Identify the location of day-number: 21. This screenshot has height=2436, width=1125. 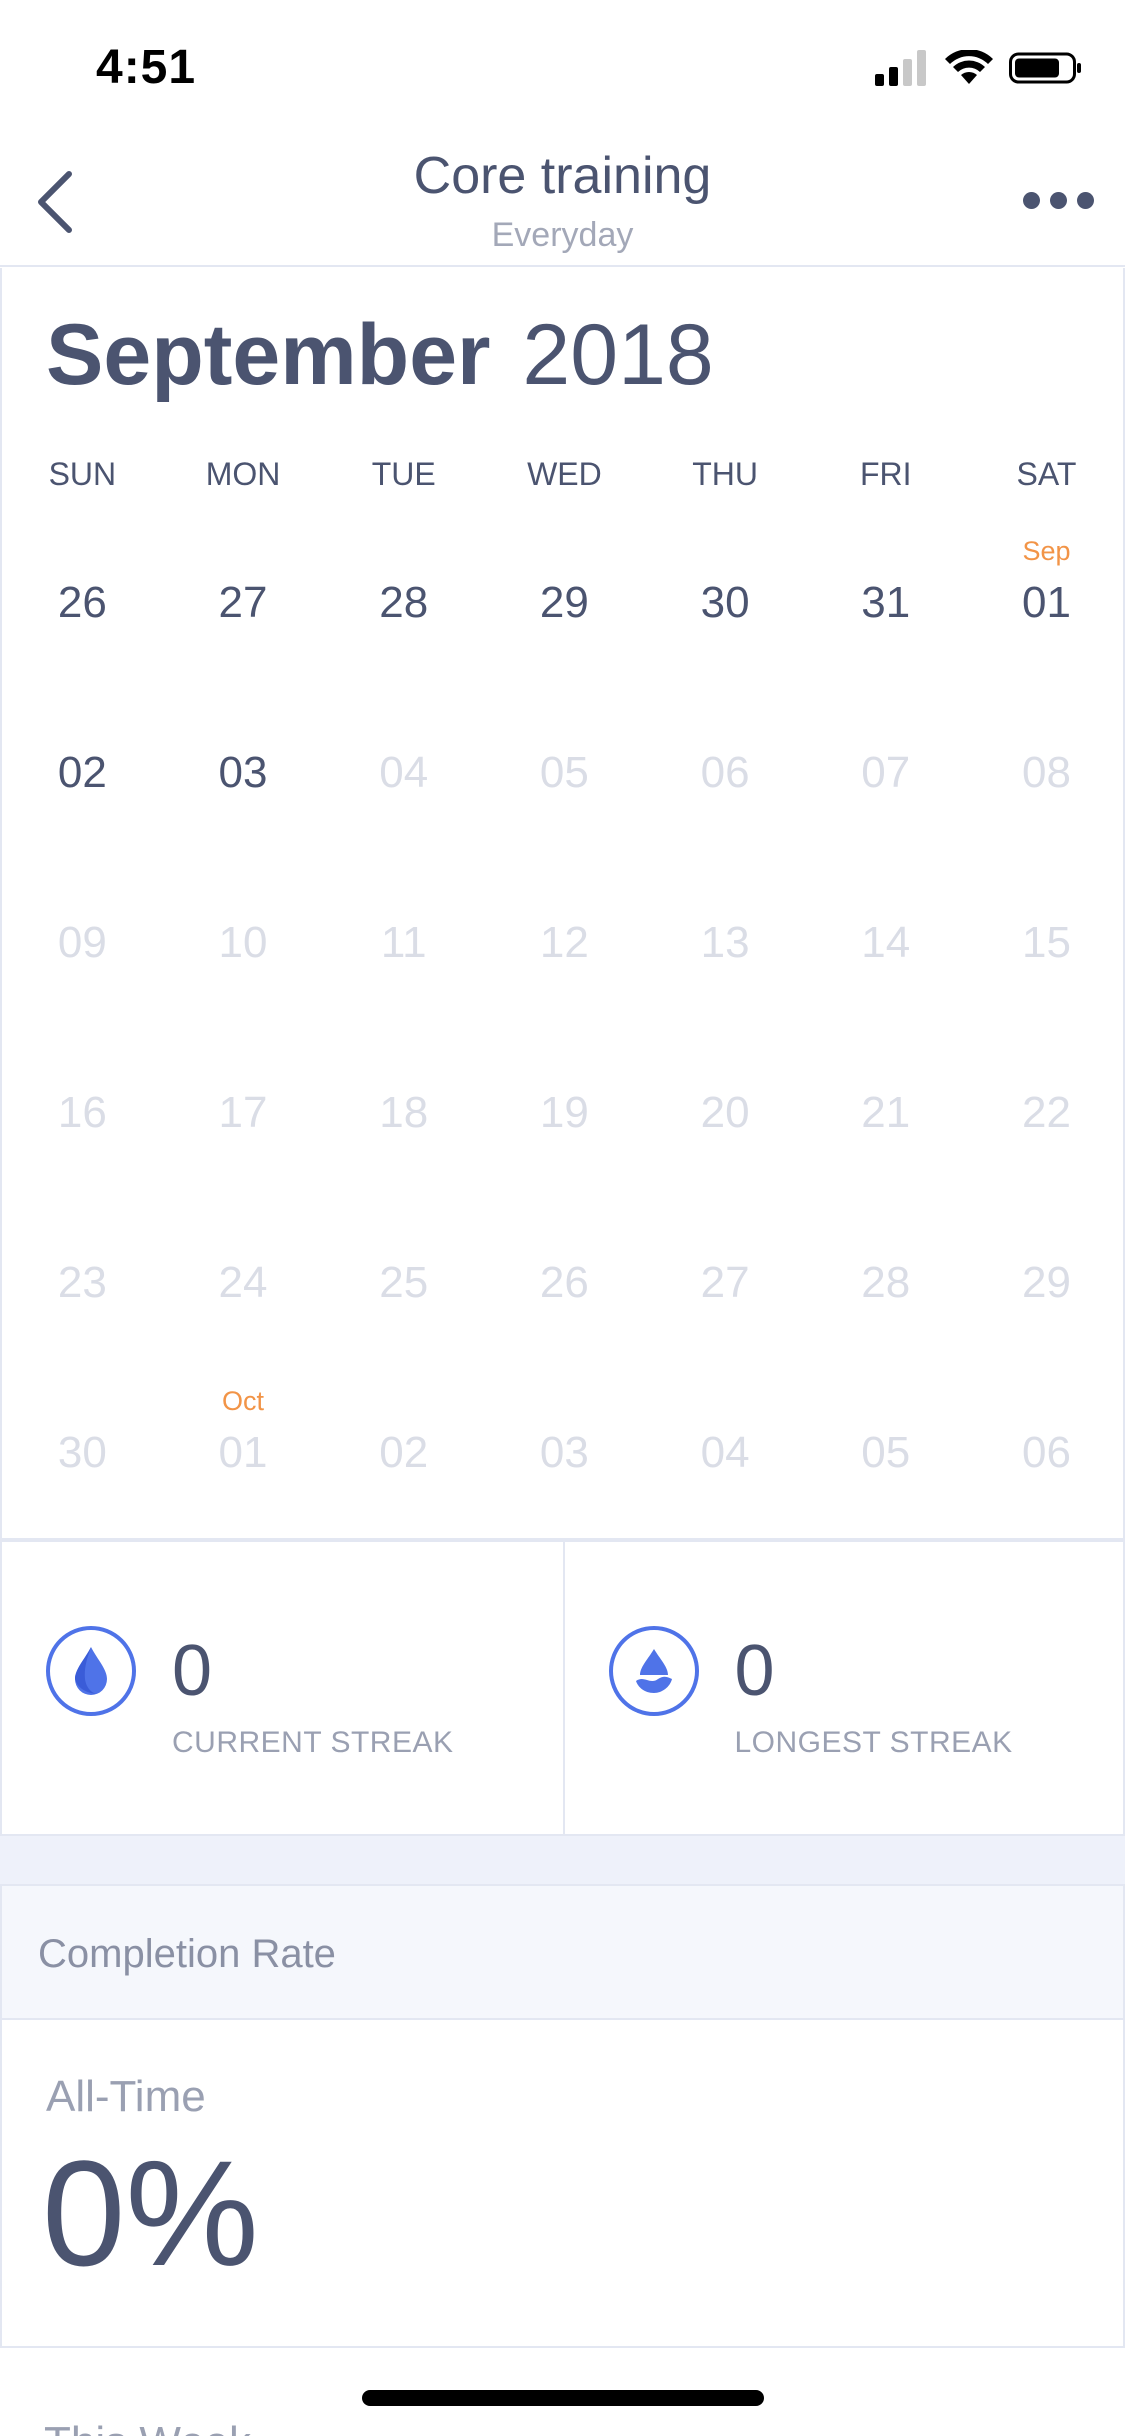
(886, 1112).